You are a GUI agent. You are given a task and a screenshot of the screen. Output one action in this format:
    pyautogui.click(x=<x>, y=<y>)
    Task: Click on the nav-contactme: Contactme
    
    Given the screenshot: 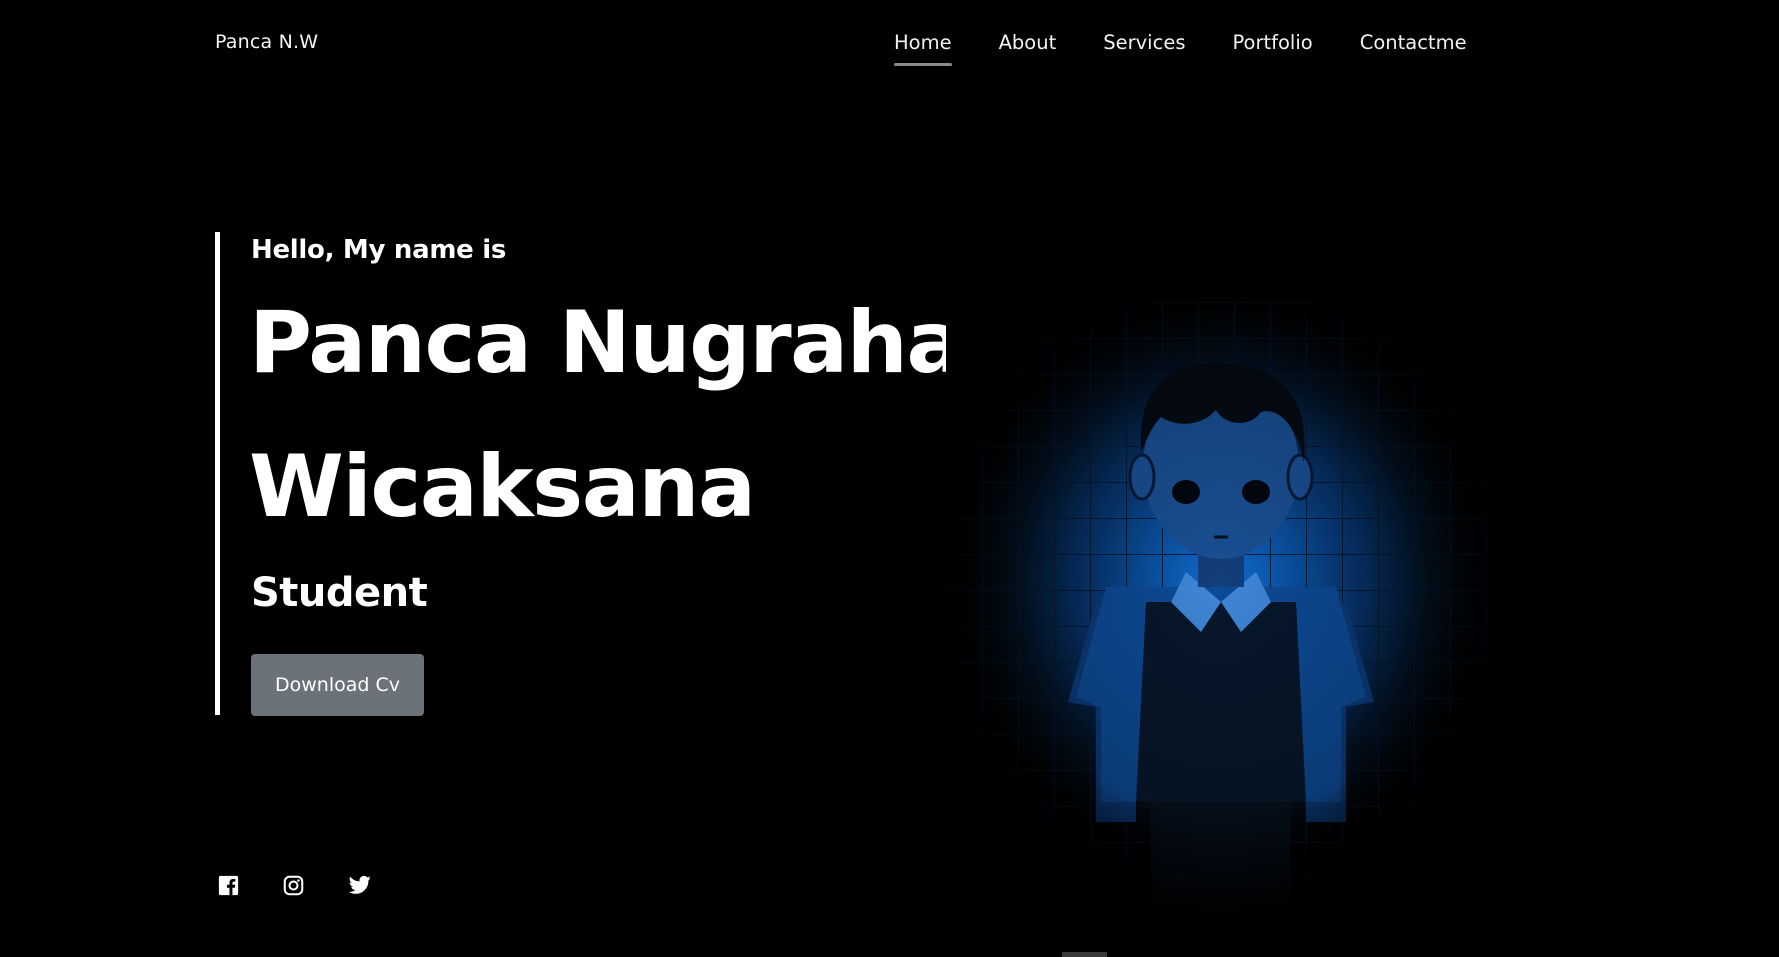 What is the action you would take?
    pyautogui.click(x=1413, y=42)
    